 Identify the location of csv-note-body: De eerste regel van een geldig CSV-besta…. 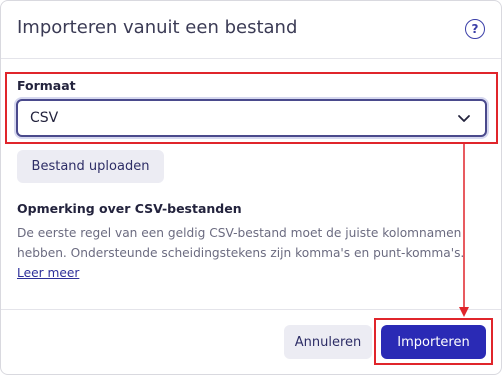
(241, 243).